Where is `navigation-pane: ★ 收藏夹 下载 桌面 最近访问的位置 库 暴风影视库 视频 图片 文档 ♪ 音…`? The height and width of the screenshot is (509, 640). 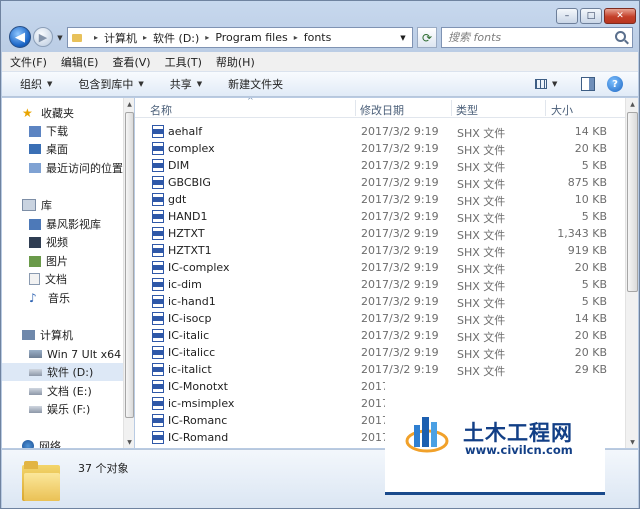
navigation-pane: ★ 收藏夹 下载 桌面 最近访问的位置 库 暴风影视库 视频 图片 文档 ♪ 音… is located at coordinates (62, 273).